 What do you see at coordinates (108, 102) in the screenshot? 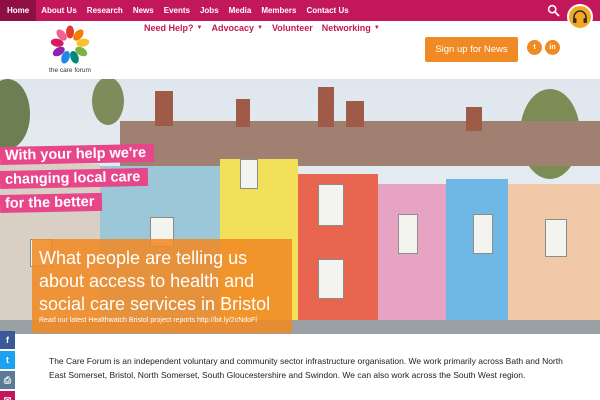
I see `tree-image` at bounding box center [108, 102].